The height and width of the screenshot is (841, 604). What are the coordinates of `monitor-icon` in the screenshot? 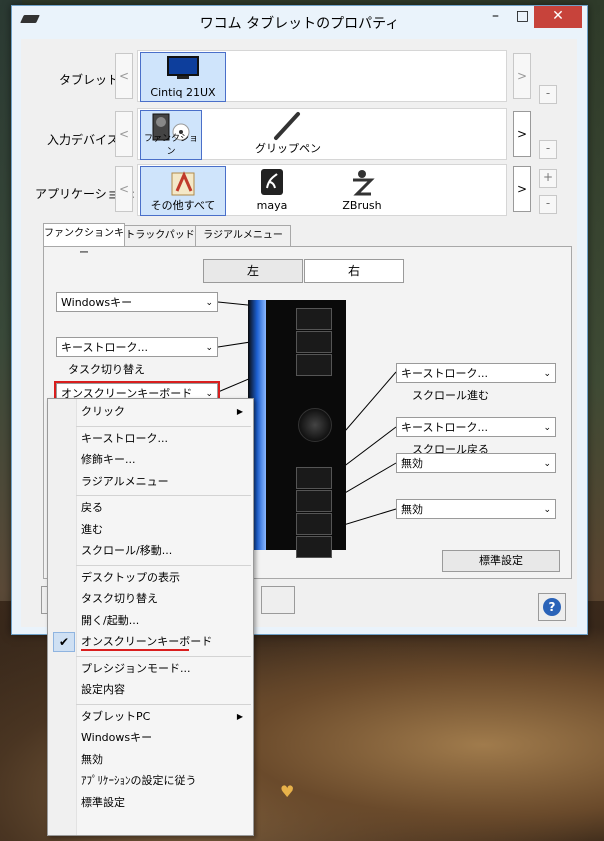 It's located at (183, 67).